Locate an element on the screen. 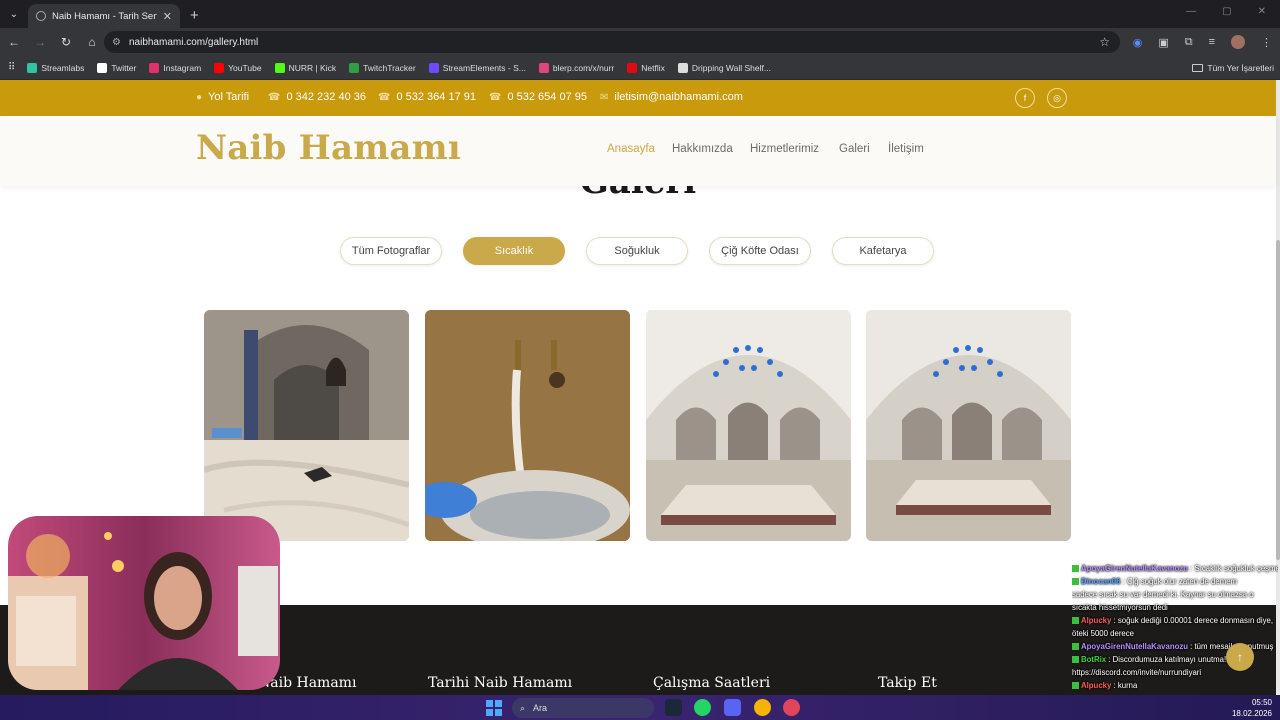  reload-icon: ↻ is located at coordinates (66, 42).